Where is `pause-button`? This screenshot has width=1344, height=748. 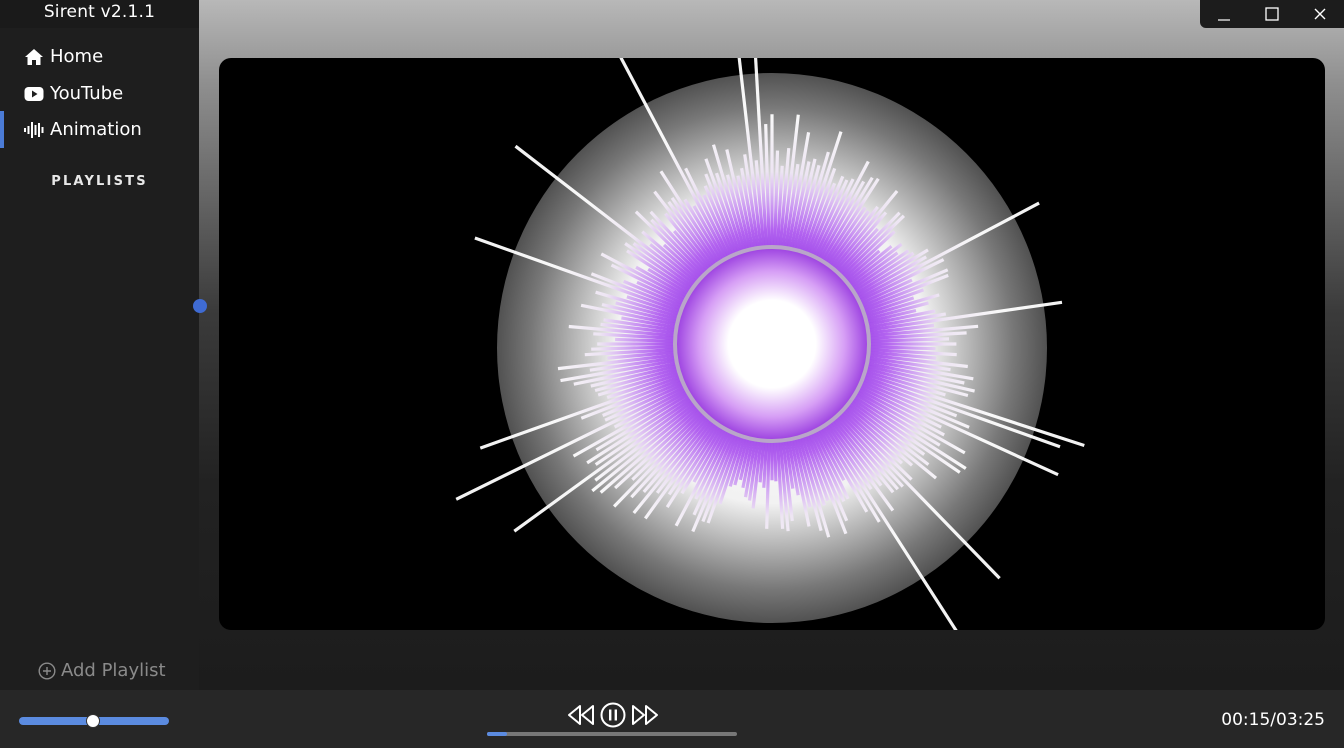
pause-button is located at coordinates (613, 715).